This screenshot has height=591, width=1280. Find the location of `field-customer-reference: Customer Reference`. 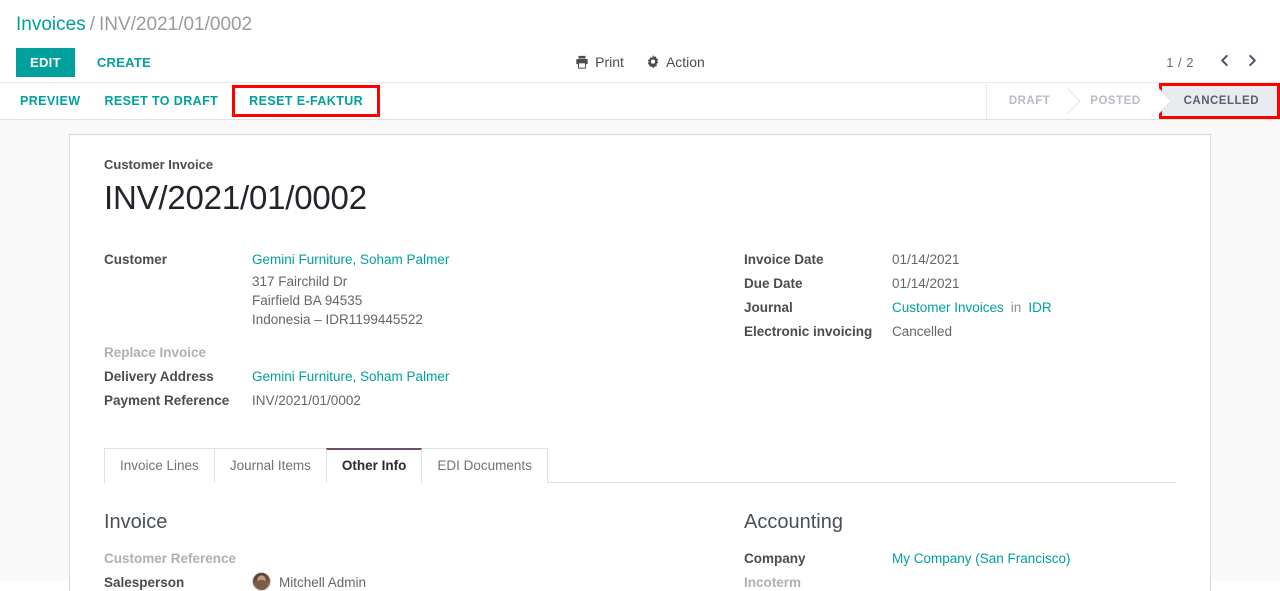

field-customer-reference: Customer Reference is located at coordinates (372, 559).